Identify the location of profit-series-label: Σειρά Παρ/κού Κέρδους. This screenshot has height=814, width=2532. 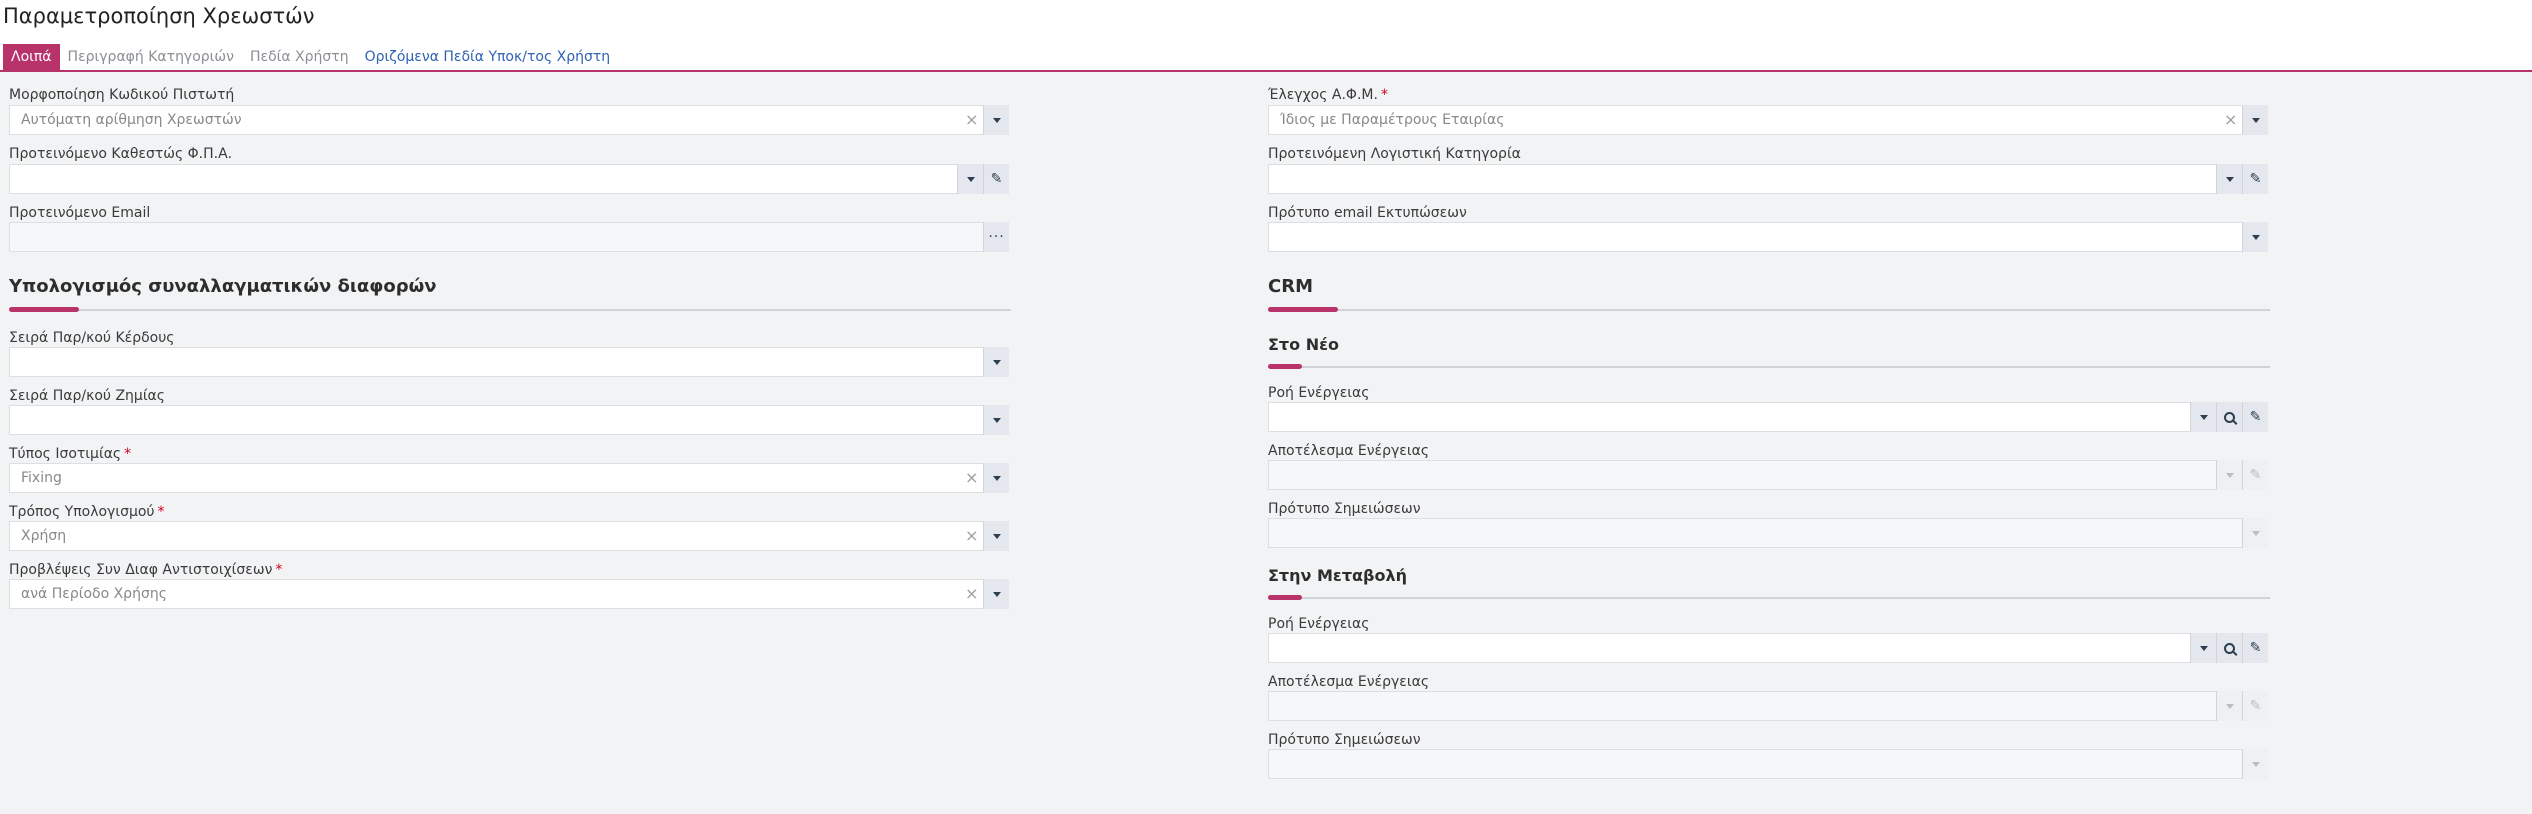
(92, 338).